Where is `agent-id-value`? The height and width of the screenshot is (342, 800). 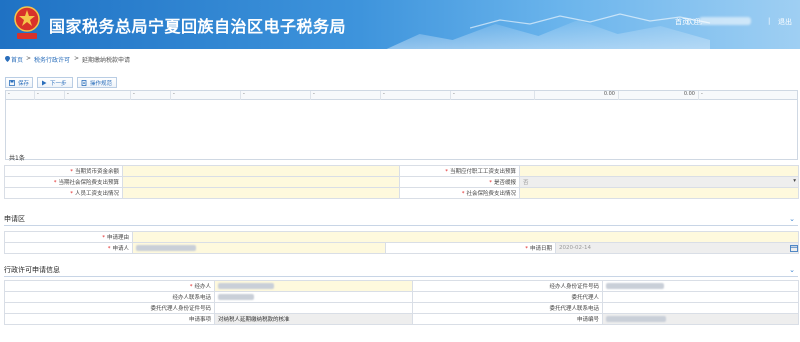 agent-id-value is located at coordinates (700, 286).